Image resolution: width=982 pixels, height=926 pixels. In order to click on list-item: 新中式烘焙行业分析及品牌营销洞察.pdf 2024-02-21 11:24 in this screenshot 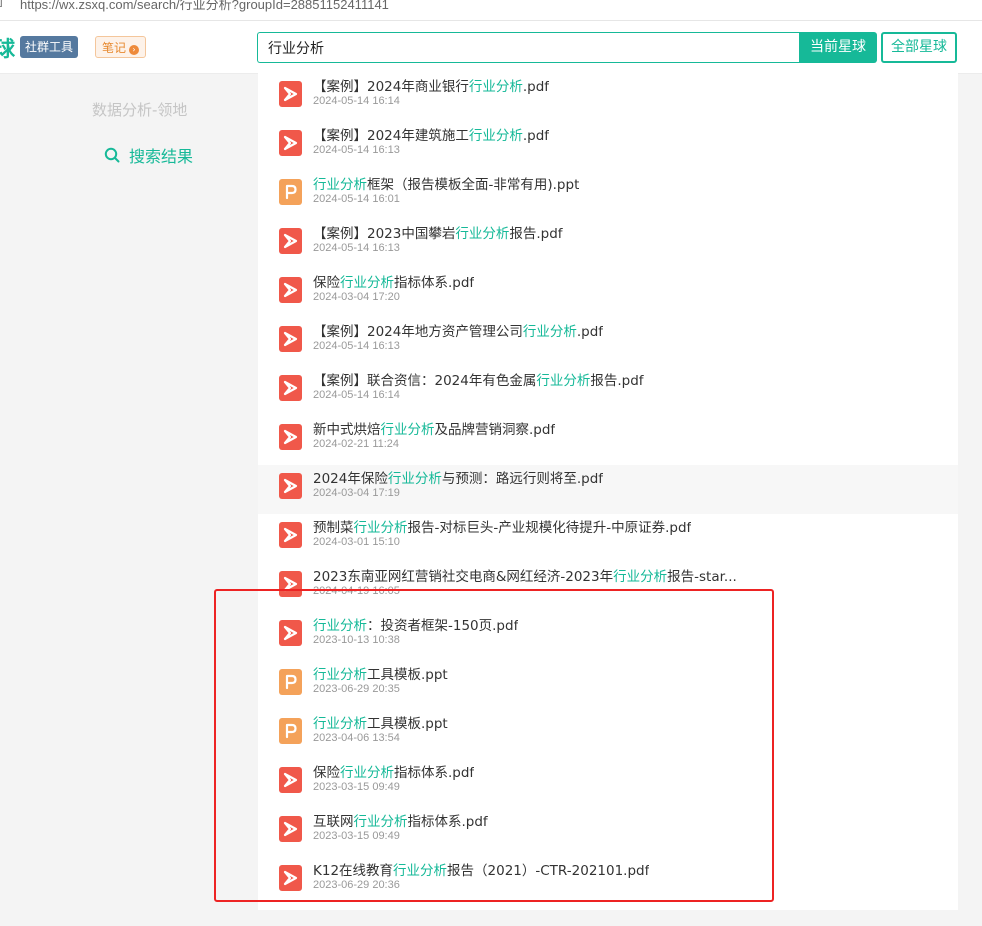, I will do `click(608, 440)`.